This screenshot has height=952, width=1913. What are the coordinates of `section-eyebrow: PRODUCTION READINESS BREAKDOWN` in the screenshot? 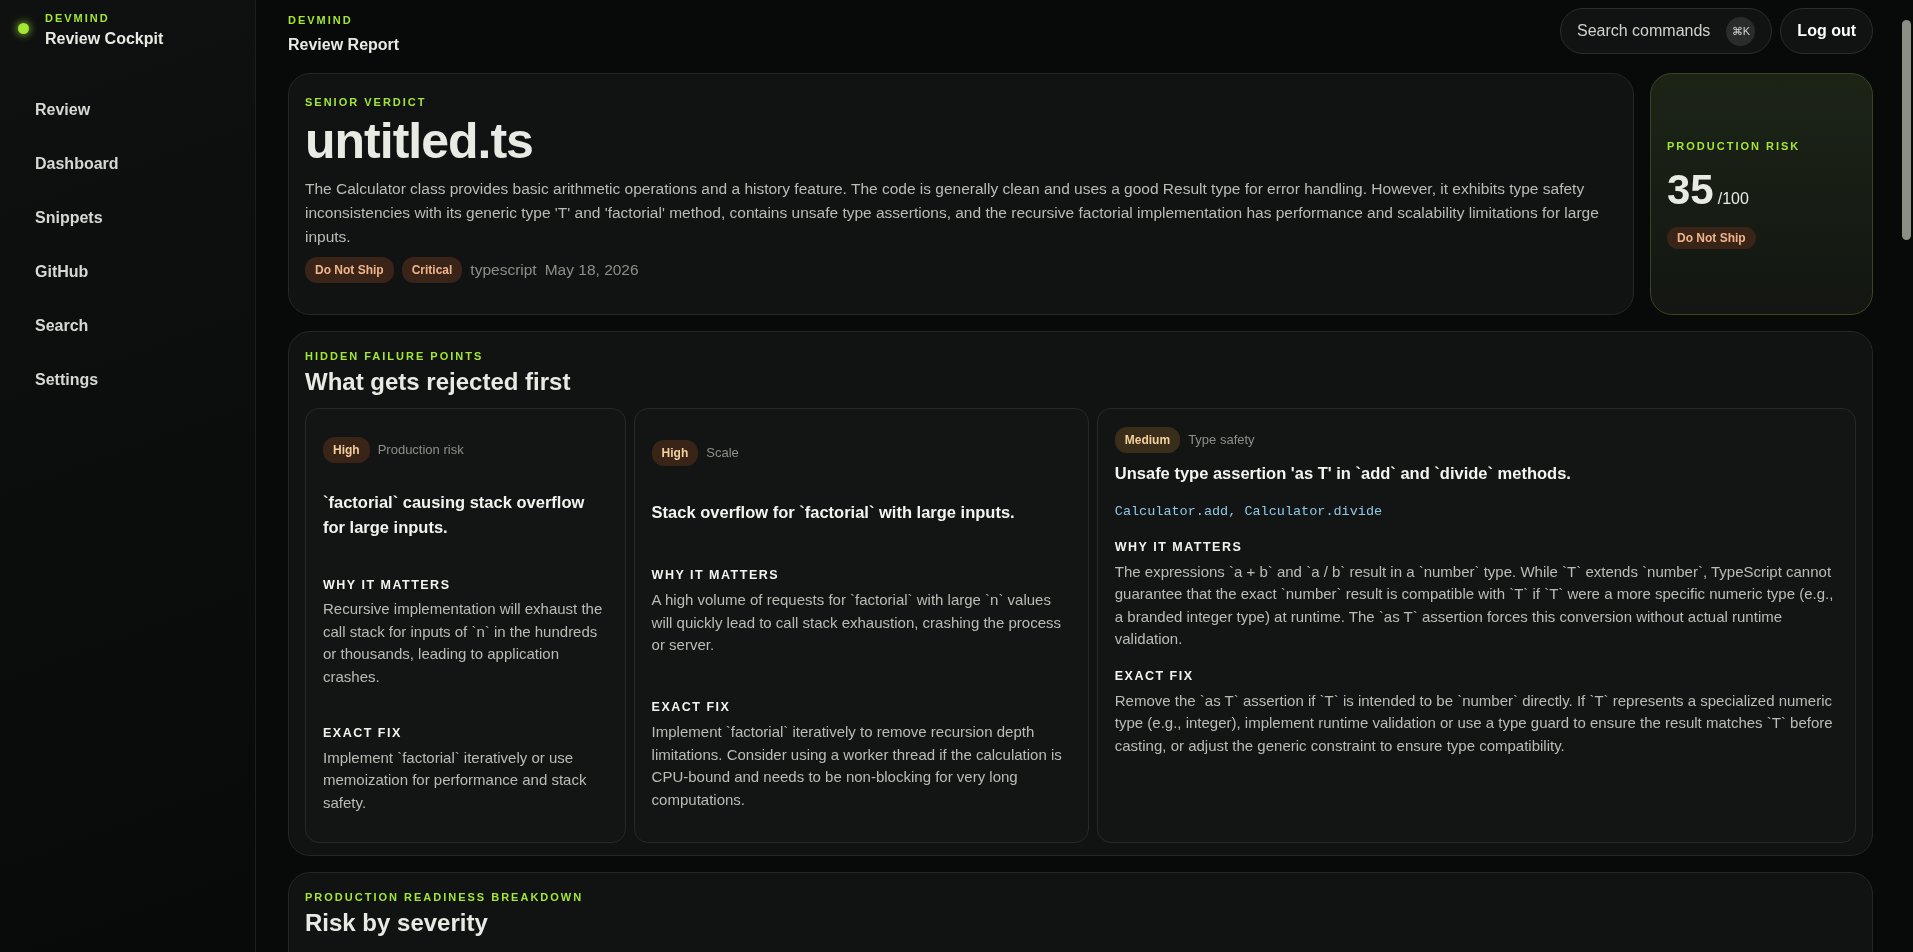 It's located at (445, 897).